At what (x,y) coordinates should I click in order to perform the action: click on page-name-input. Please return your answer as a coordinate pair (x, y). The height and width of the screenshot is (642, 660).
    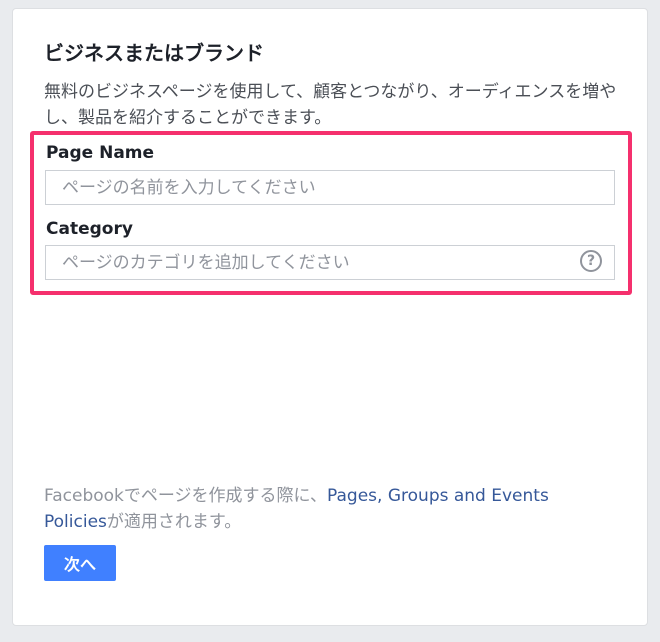
    Looking at the image, I should click on (330, 187).